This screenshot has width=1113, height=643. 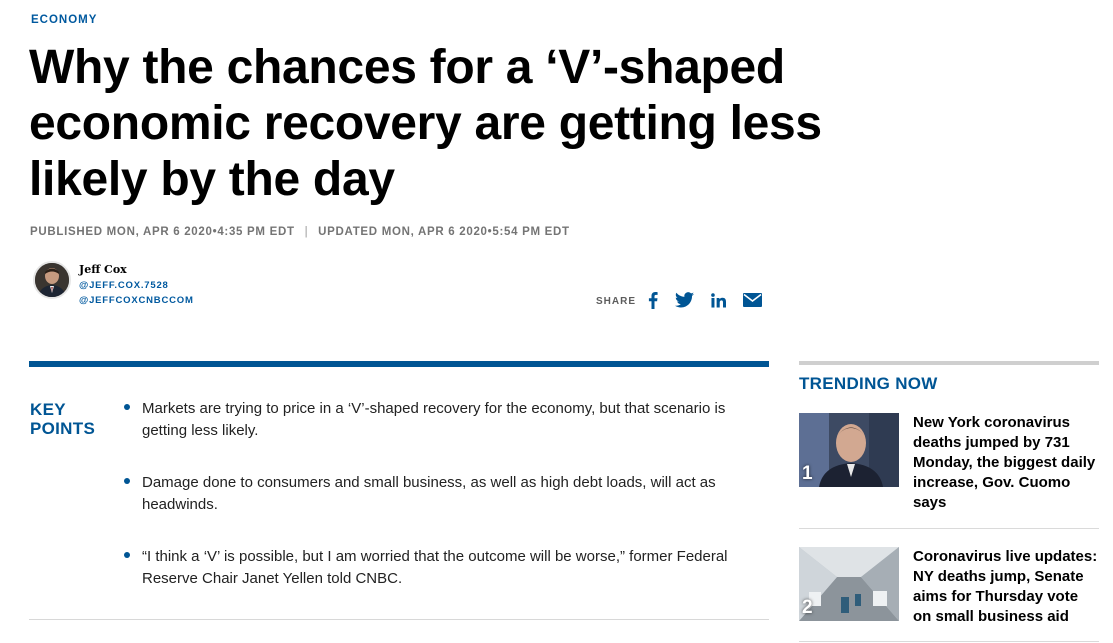 What do you see at coordinates (949, 363) in the screenshot?
I see `trending-rule` at bounding box center [949, 363].